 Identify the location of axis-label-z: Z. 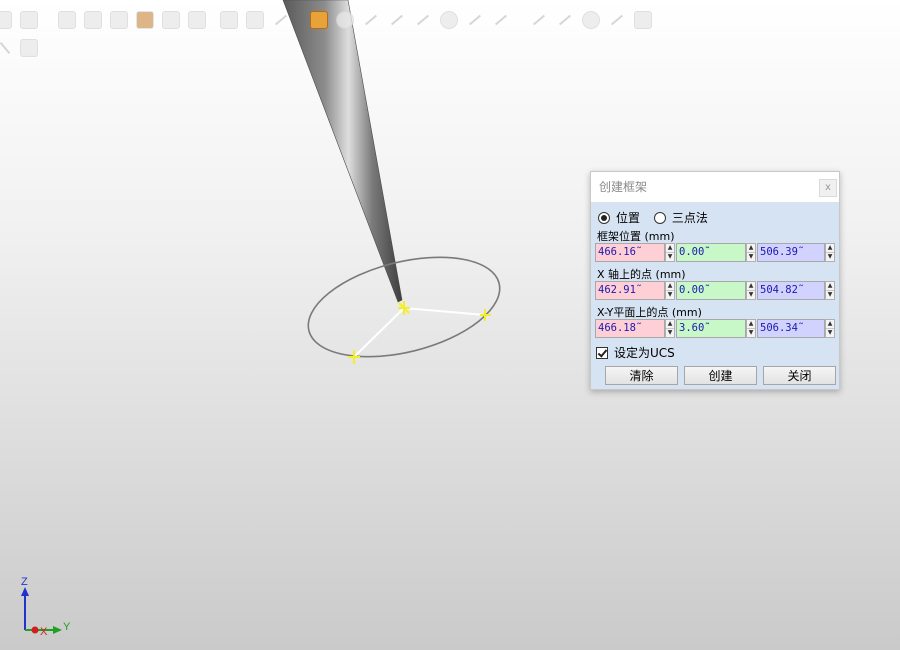
(24, 582).